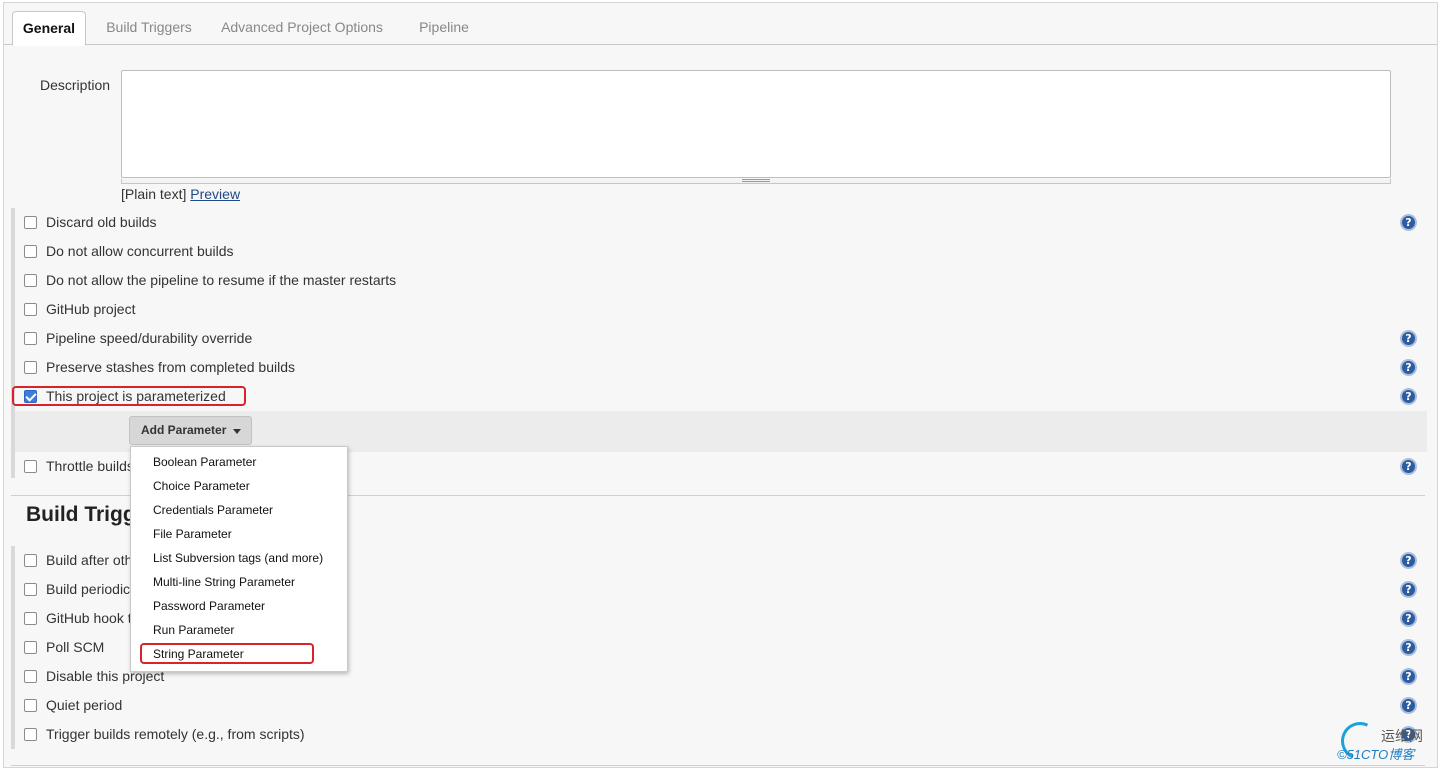 The width and height of the screenshot is (1443, 770). Describe the element at coordinates (91, 309) in the screenshot. I see `option-label: GitHub project` at that location.